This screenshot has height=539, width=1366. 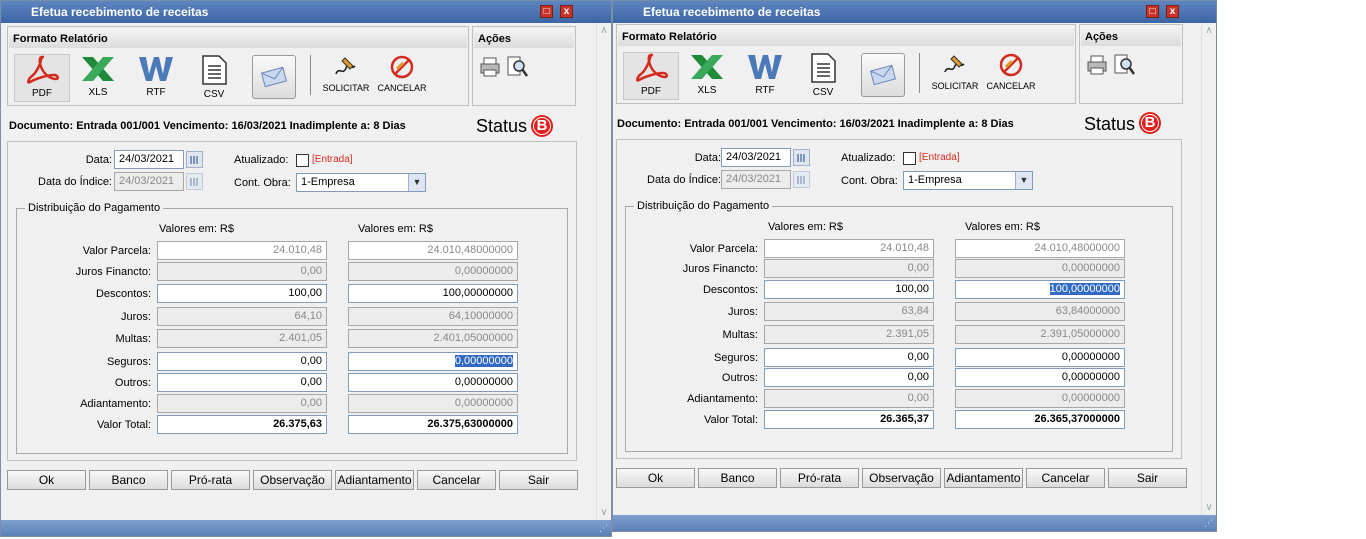 I want to click on row-label: Juros Financto:, so click(x=113, y=272).